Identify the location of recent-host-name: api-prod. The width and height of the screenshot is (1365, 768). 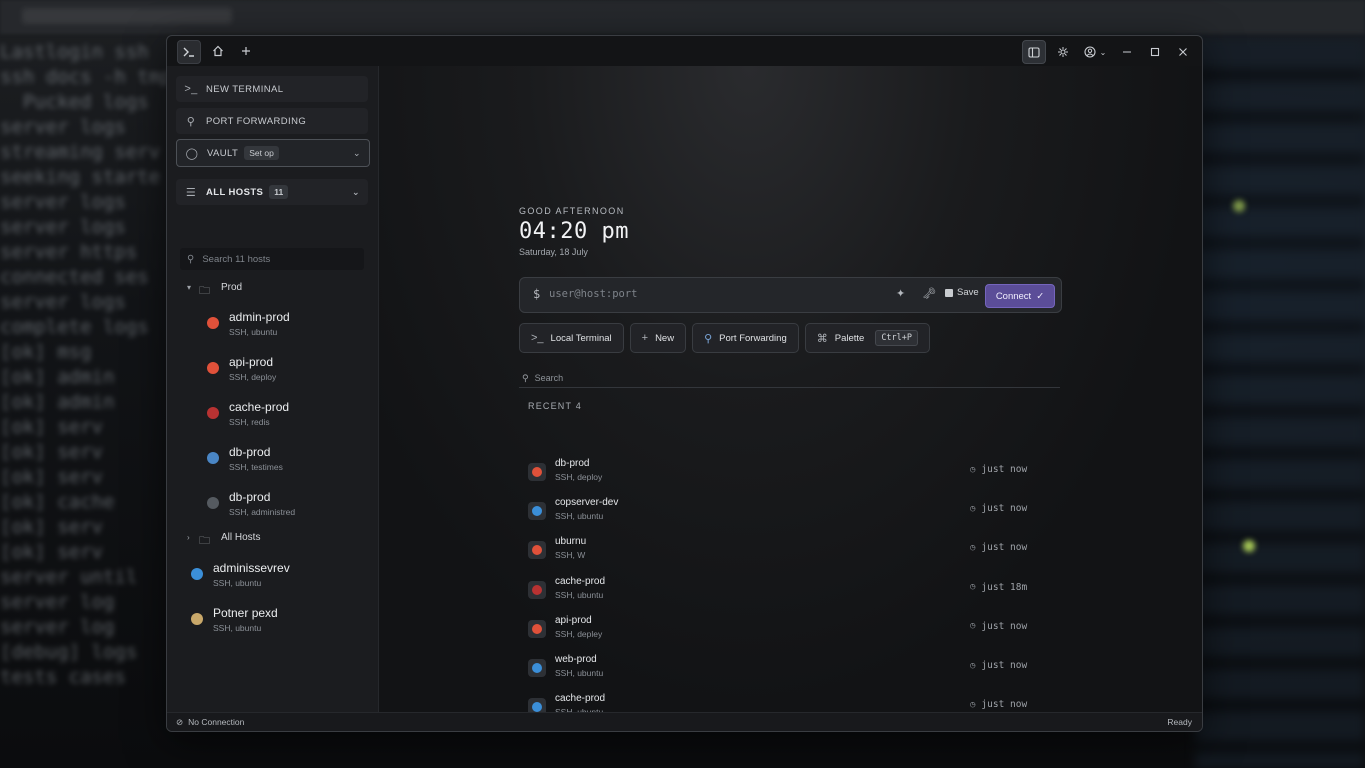
(573, 620).